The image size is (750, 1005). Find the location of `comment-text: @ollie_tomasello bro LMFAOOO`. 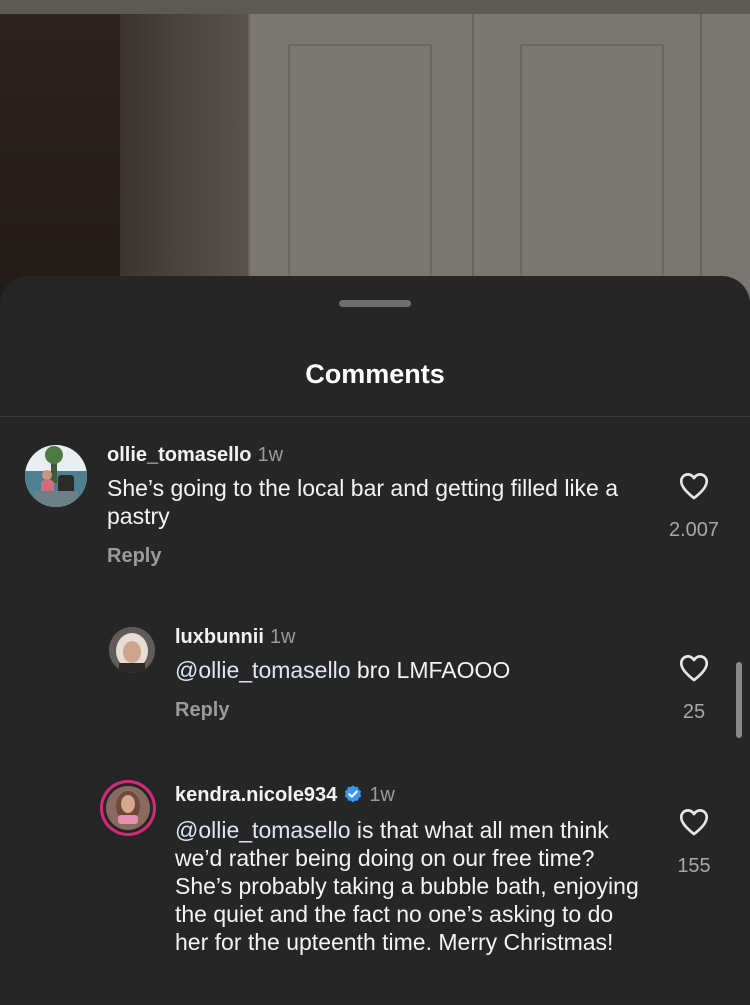

comment-text: @ollie_tomasello bro LMFAOOO is located at coordinates (410, 670).